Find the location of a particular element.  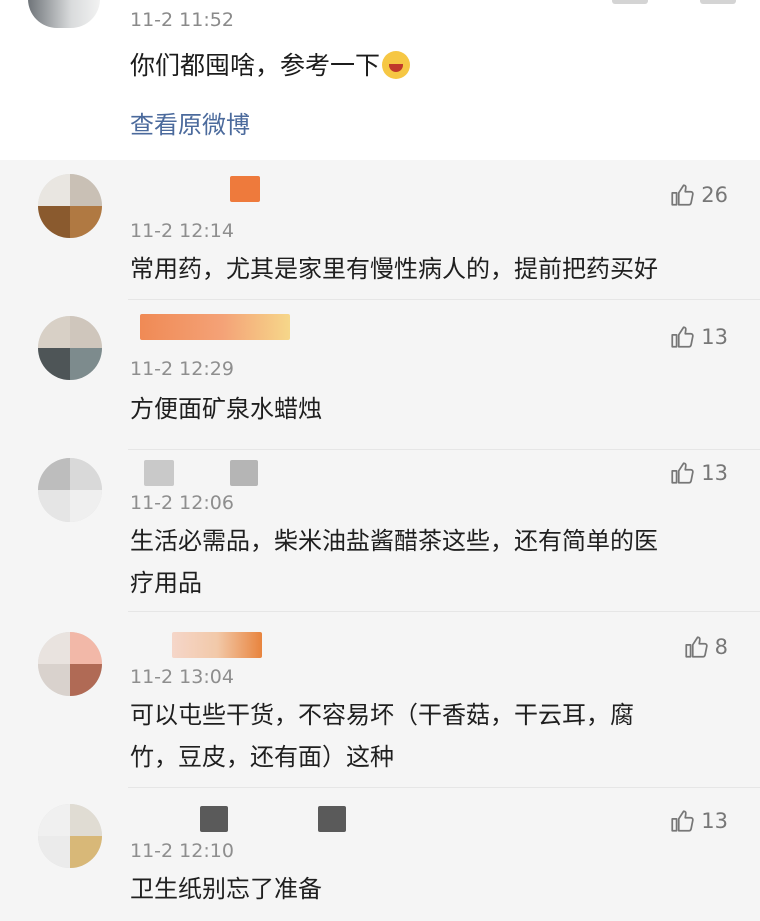

crying-laughing-emoji-icon is located at coordinates (396, 65).